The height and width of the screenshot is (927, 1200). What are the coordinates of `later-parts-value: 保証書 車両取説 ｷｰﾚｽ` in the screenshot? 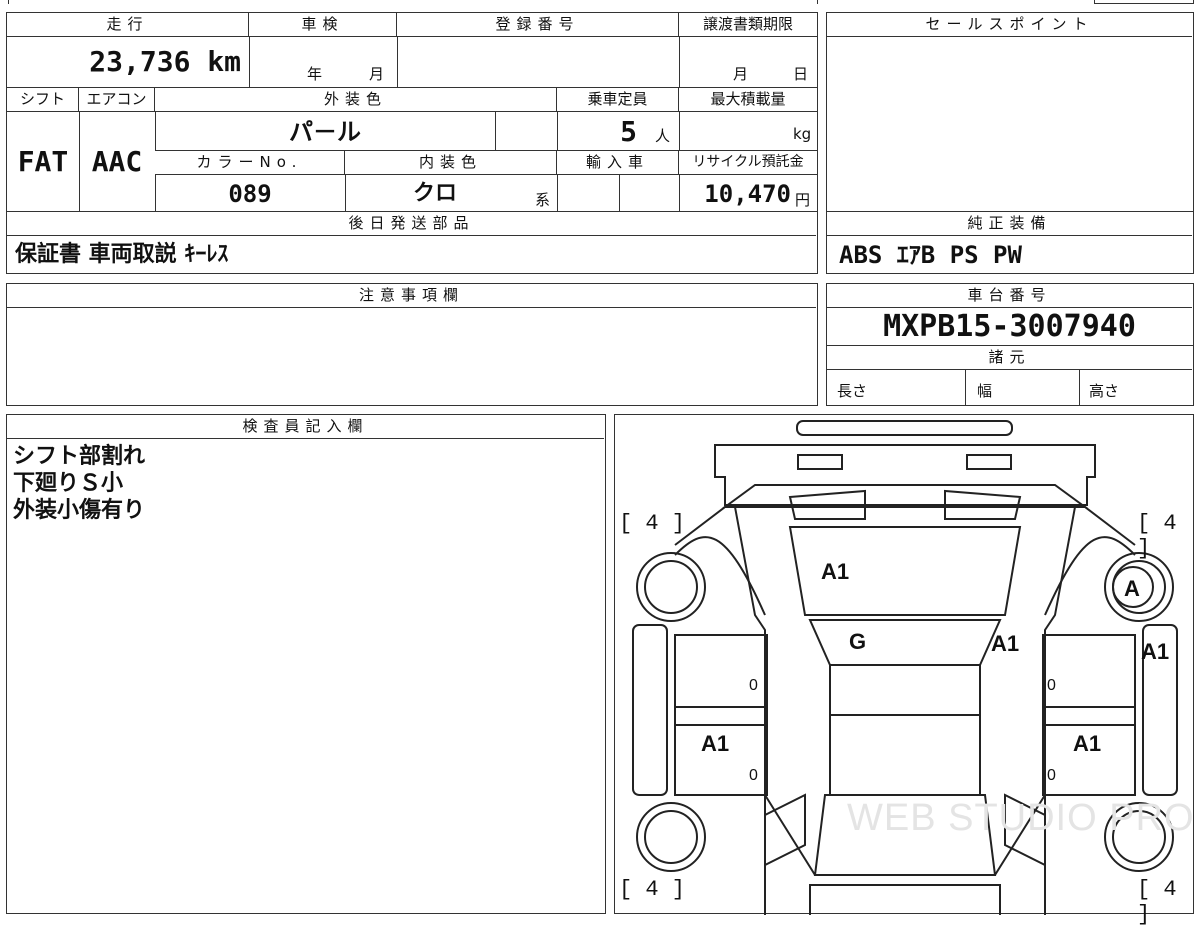 It's located at (122, 254).